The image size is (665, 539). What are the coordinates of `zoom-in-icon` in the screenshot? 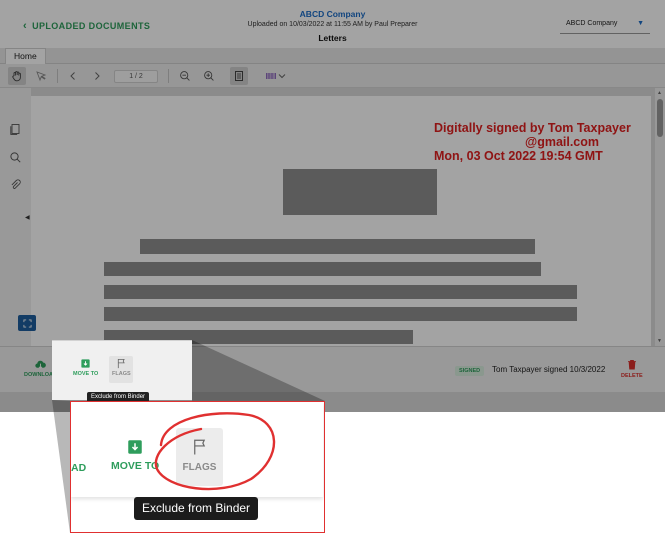 It's located at (209, 76).